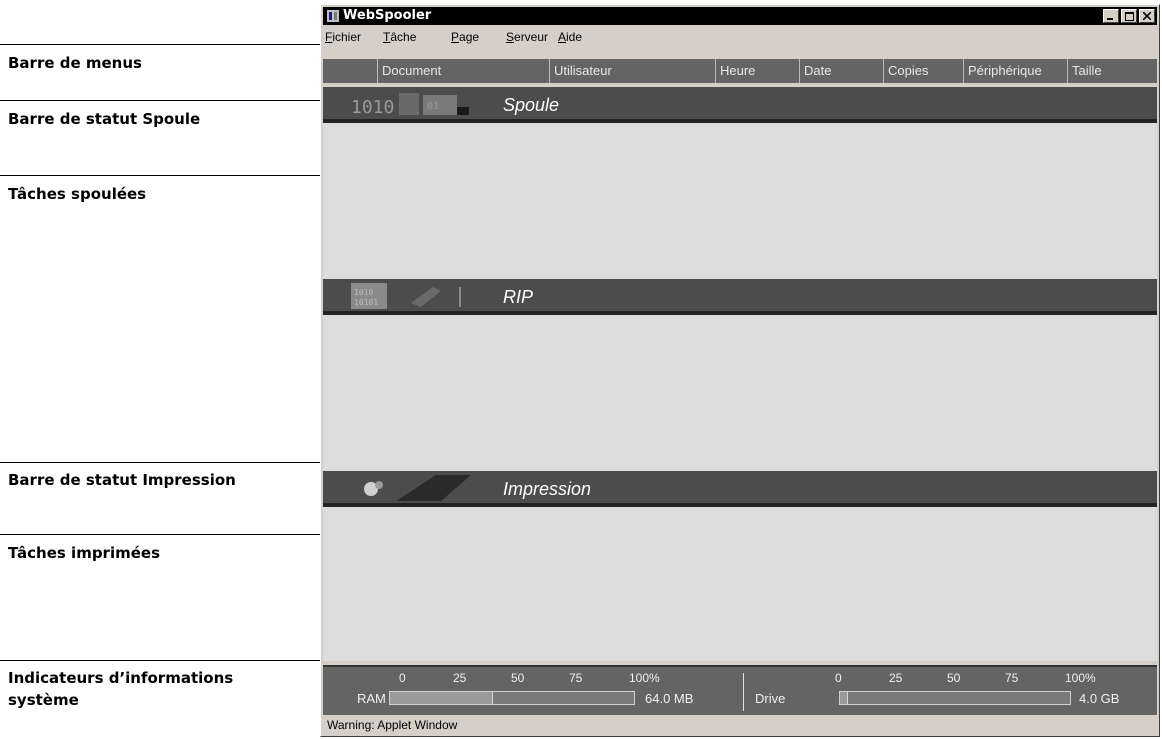 Image resolution: width=1162 pixels, height=739 pixels. I want to click on annotation-line-spool-status, so click(160, 100).